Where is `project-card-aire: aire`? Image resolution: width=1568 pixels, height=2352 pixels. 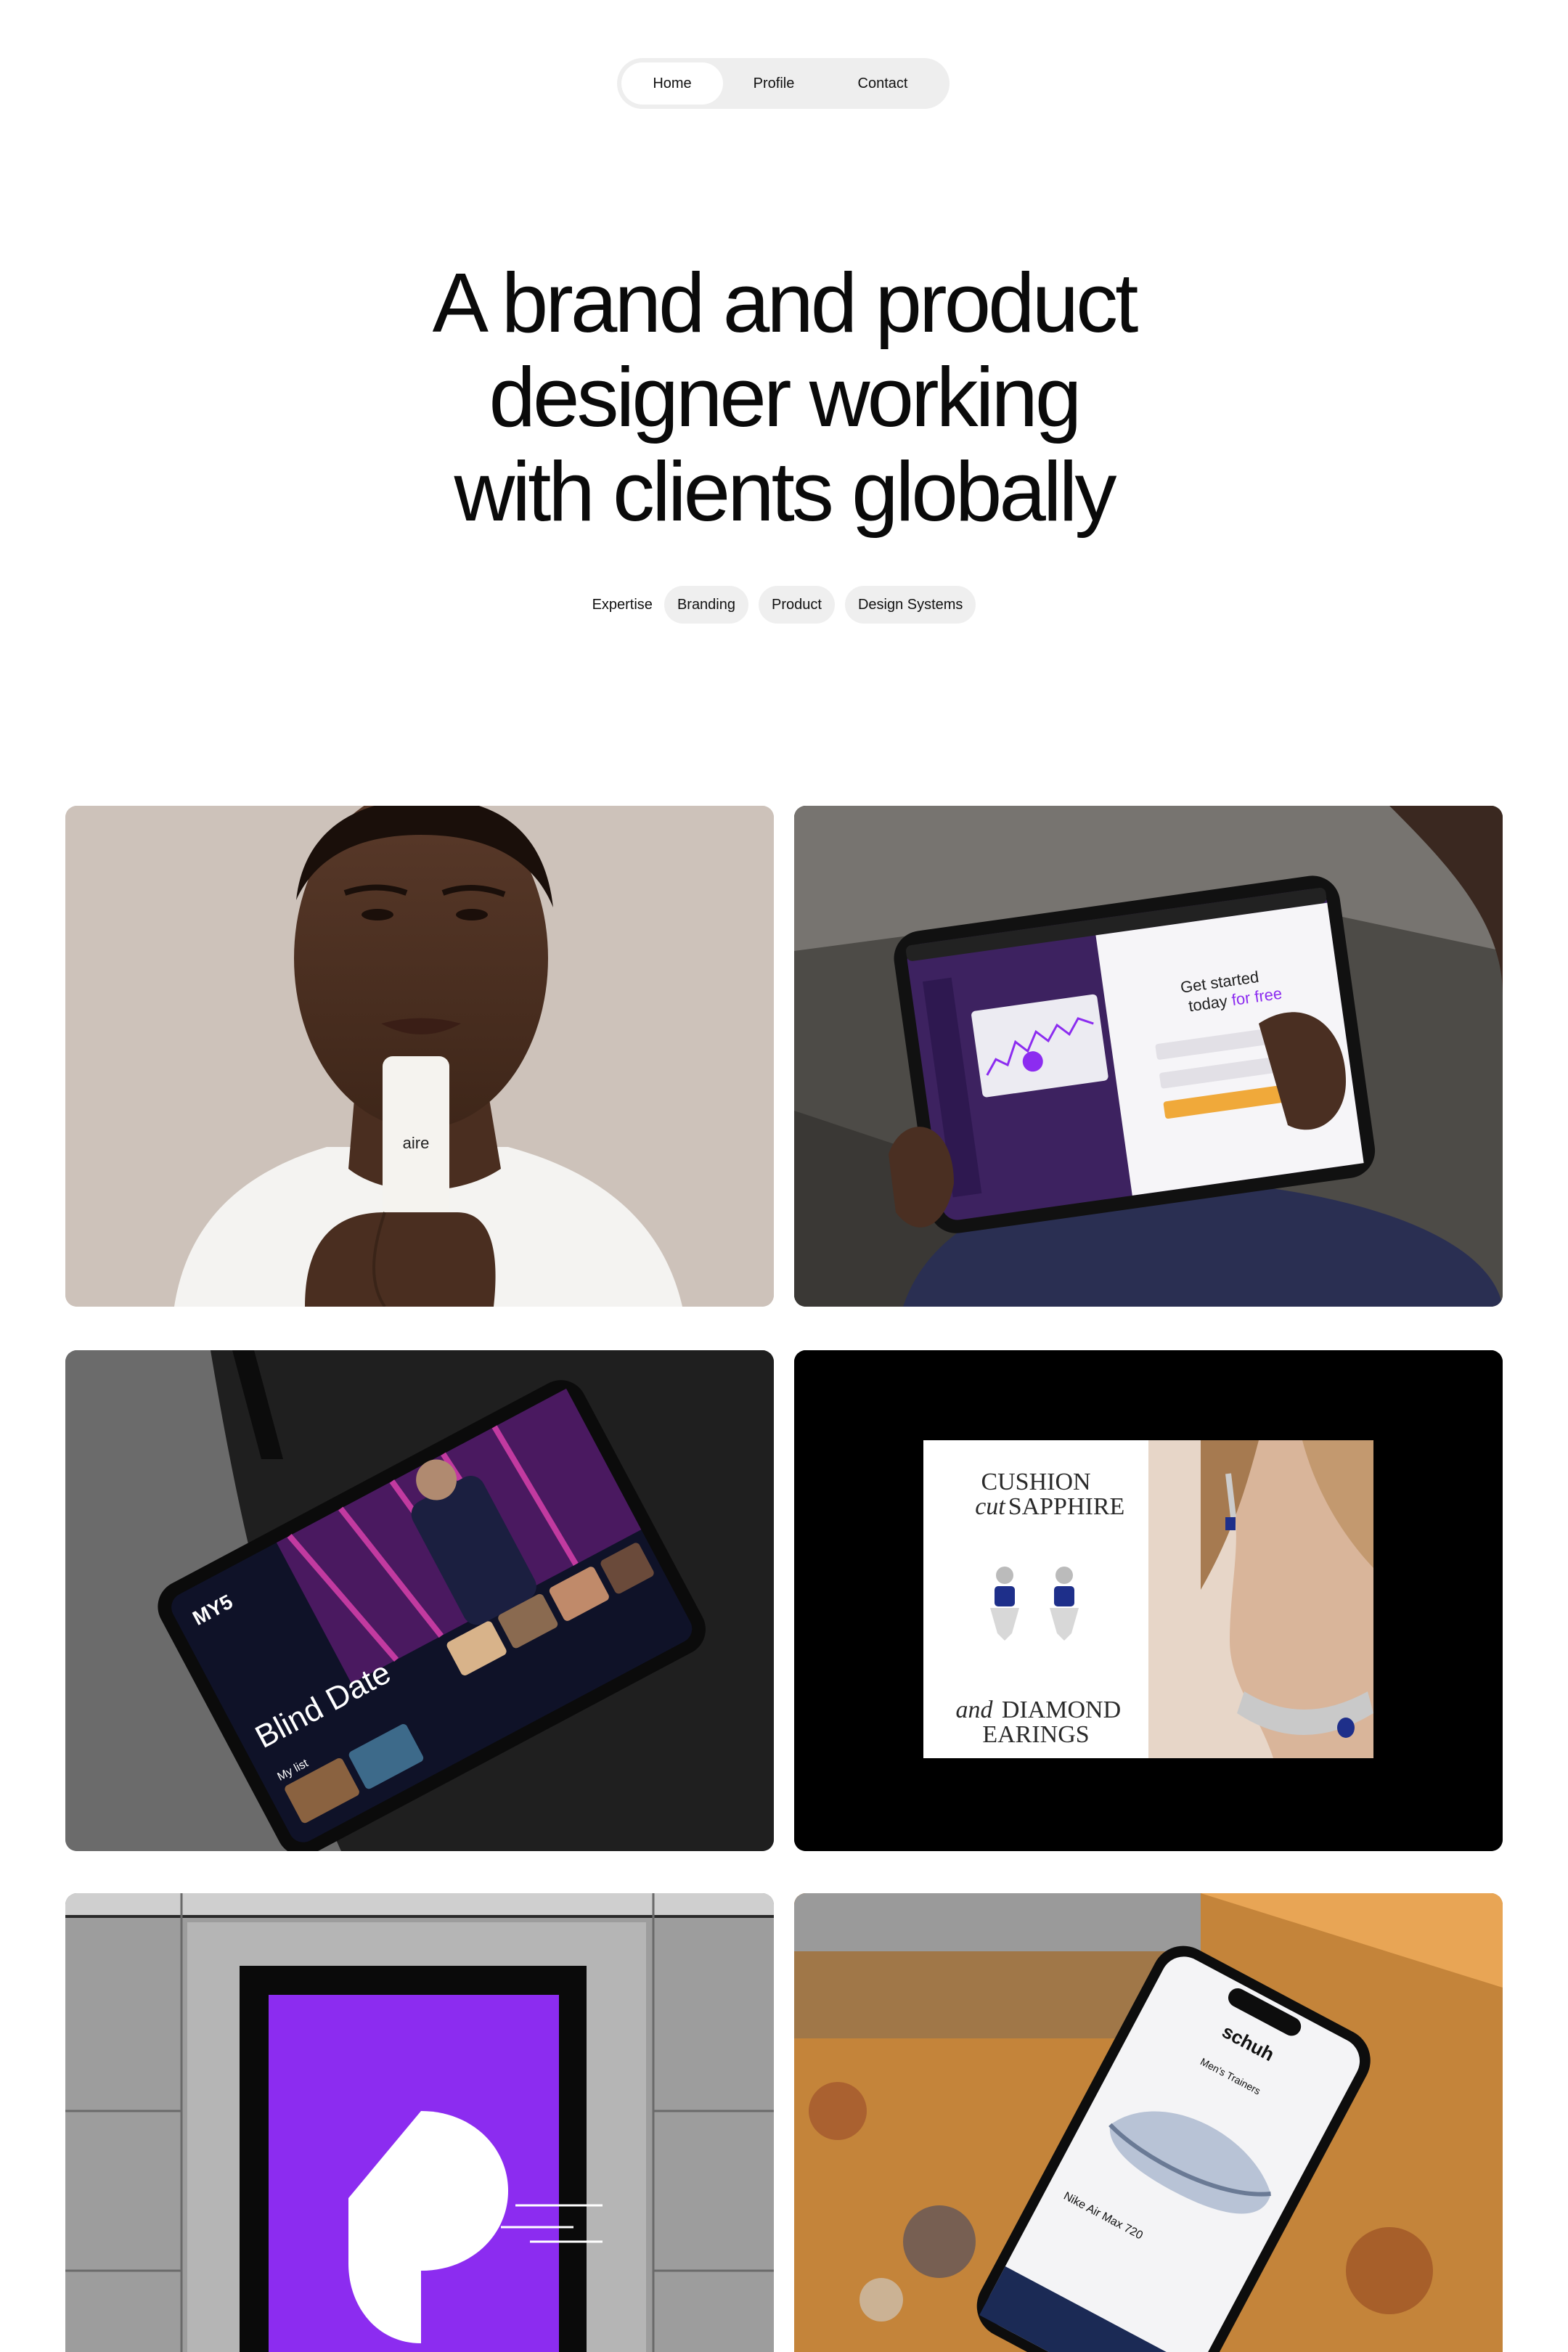
project-card-aire: aire is located at coordinates (420, 1057).